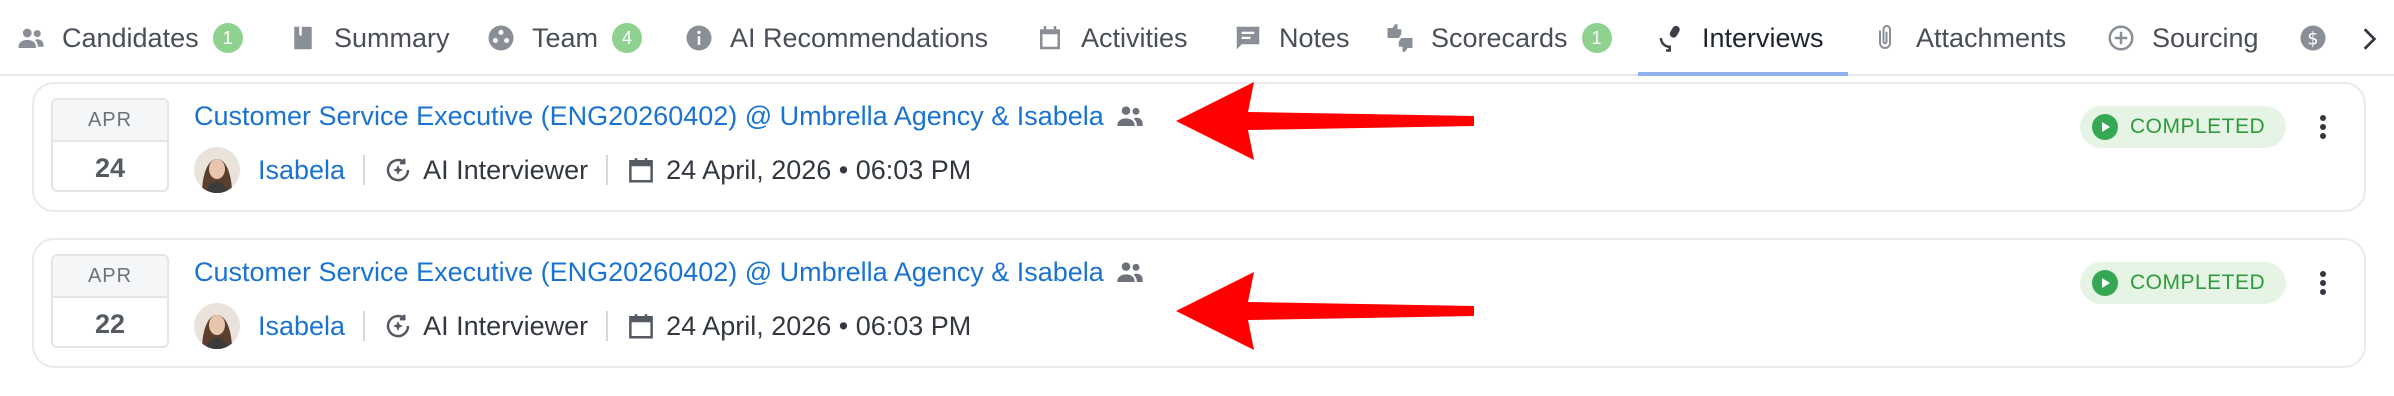  I want to click on tab-label: Interviews, so click(1763, 37).